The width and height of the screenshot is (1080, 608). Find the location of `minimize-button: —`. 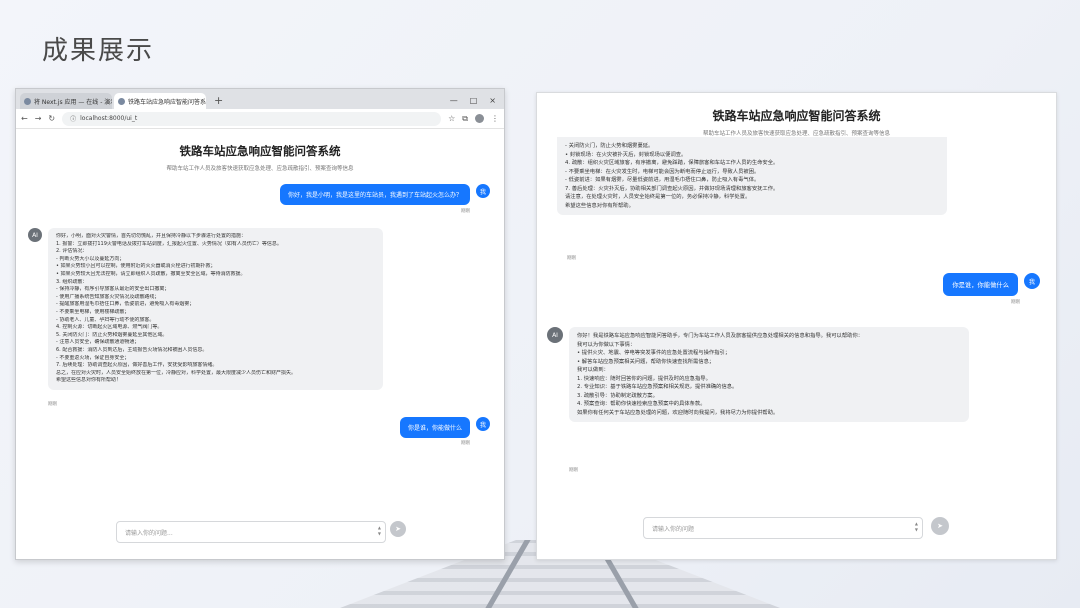

minimize-button: — is located at coordinates (454, 100).